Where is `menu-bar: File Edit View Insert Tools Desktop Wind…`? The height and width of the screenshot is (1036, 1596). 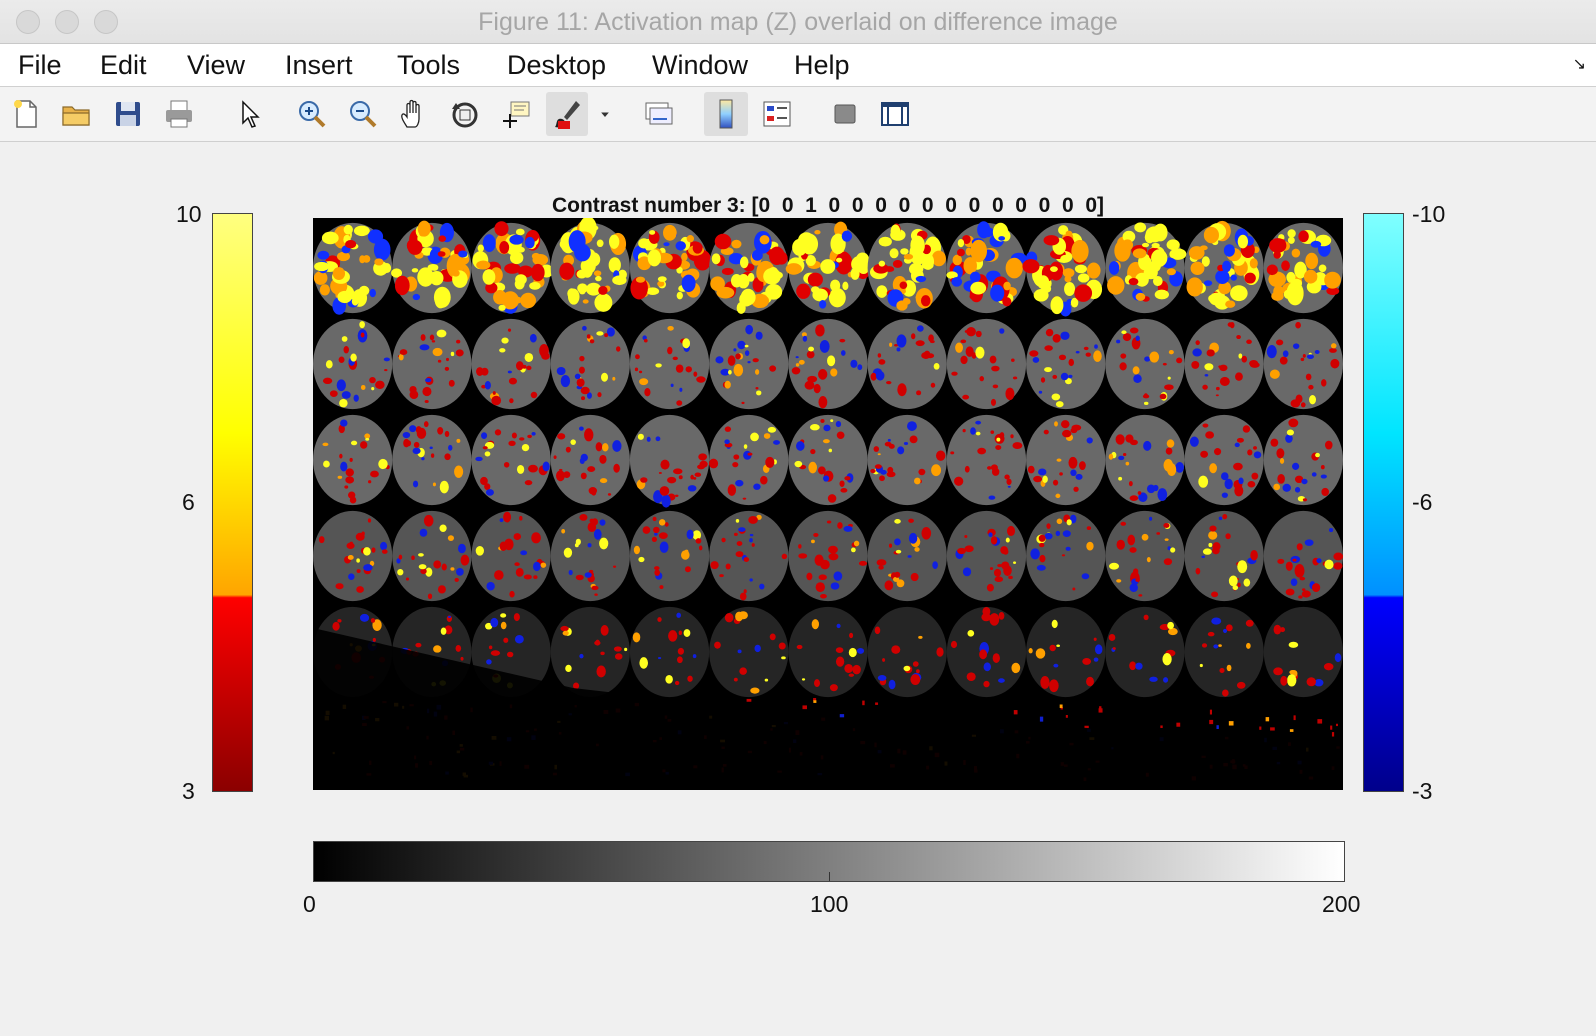
menu-bar: File Edit View Insert Tools Desktop Wind… is located at coordinates (798, 65).